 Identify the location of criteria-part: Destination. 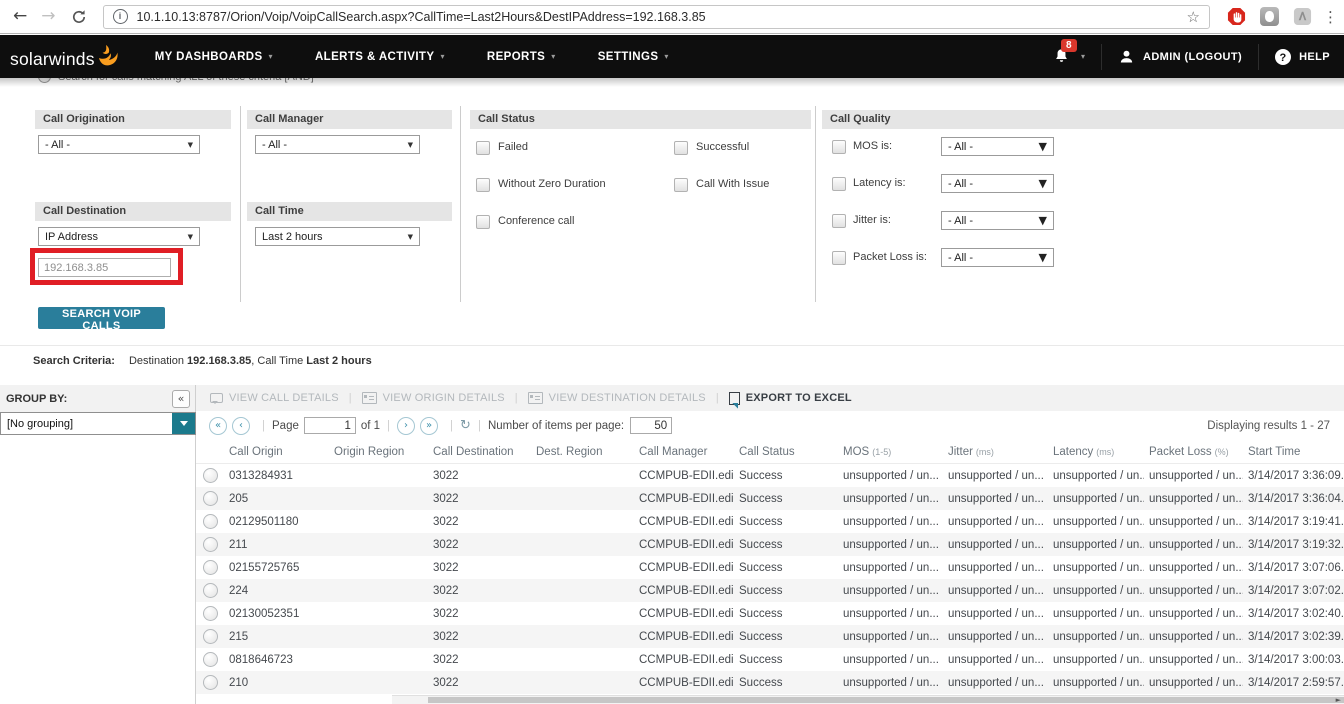
(158, 361).